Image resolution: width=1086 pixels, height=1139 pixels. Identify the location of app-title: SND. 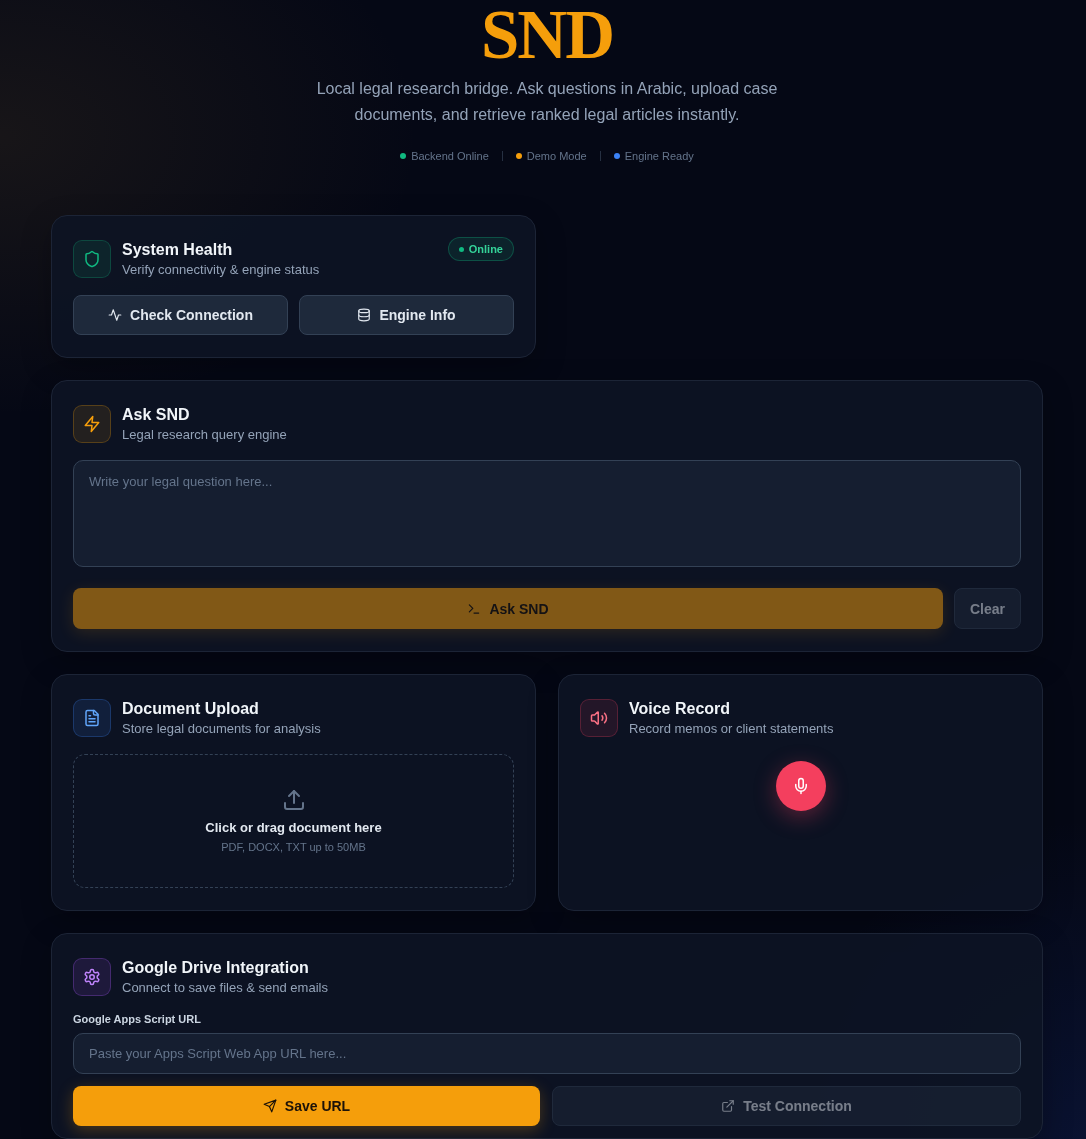
(546, 35).